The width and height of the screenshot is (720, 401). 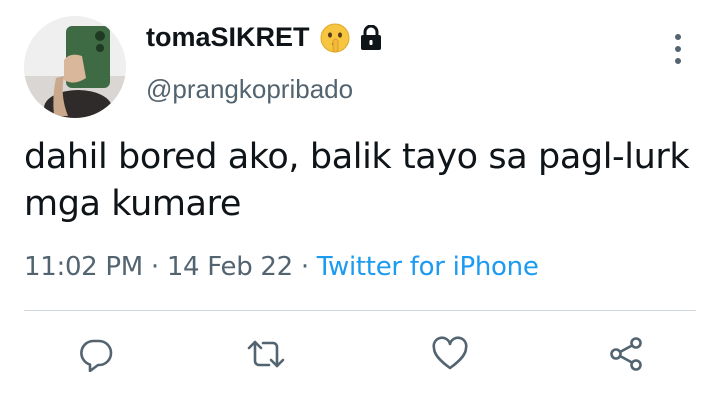 What do you see at coordinates (371, 37) in the screenshot?
I see `lock-icon` at bounding box center [371, 37].